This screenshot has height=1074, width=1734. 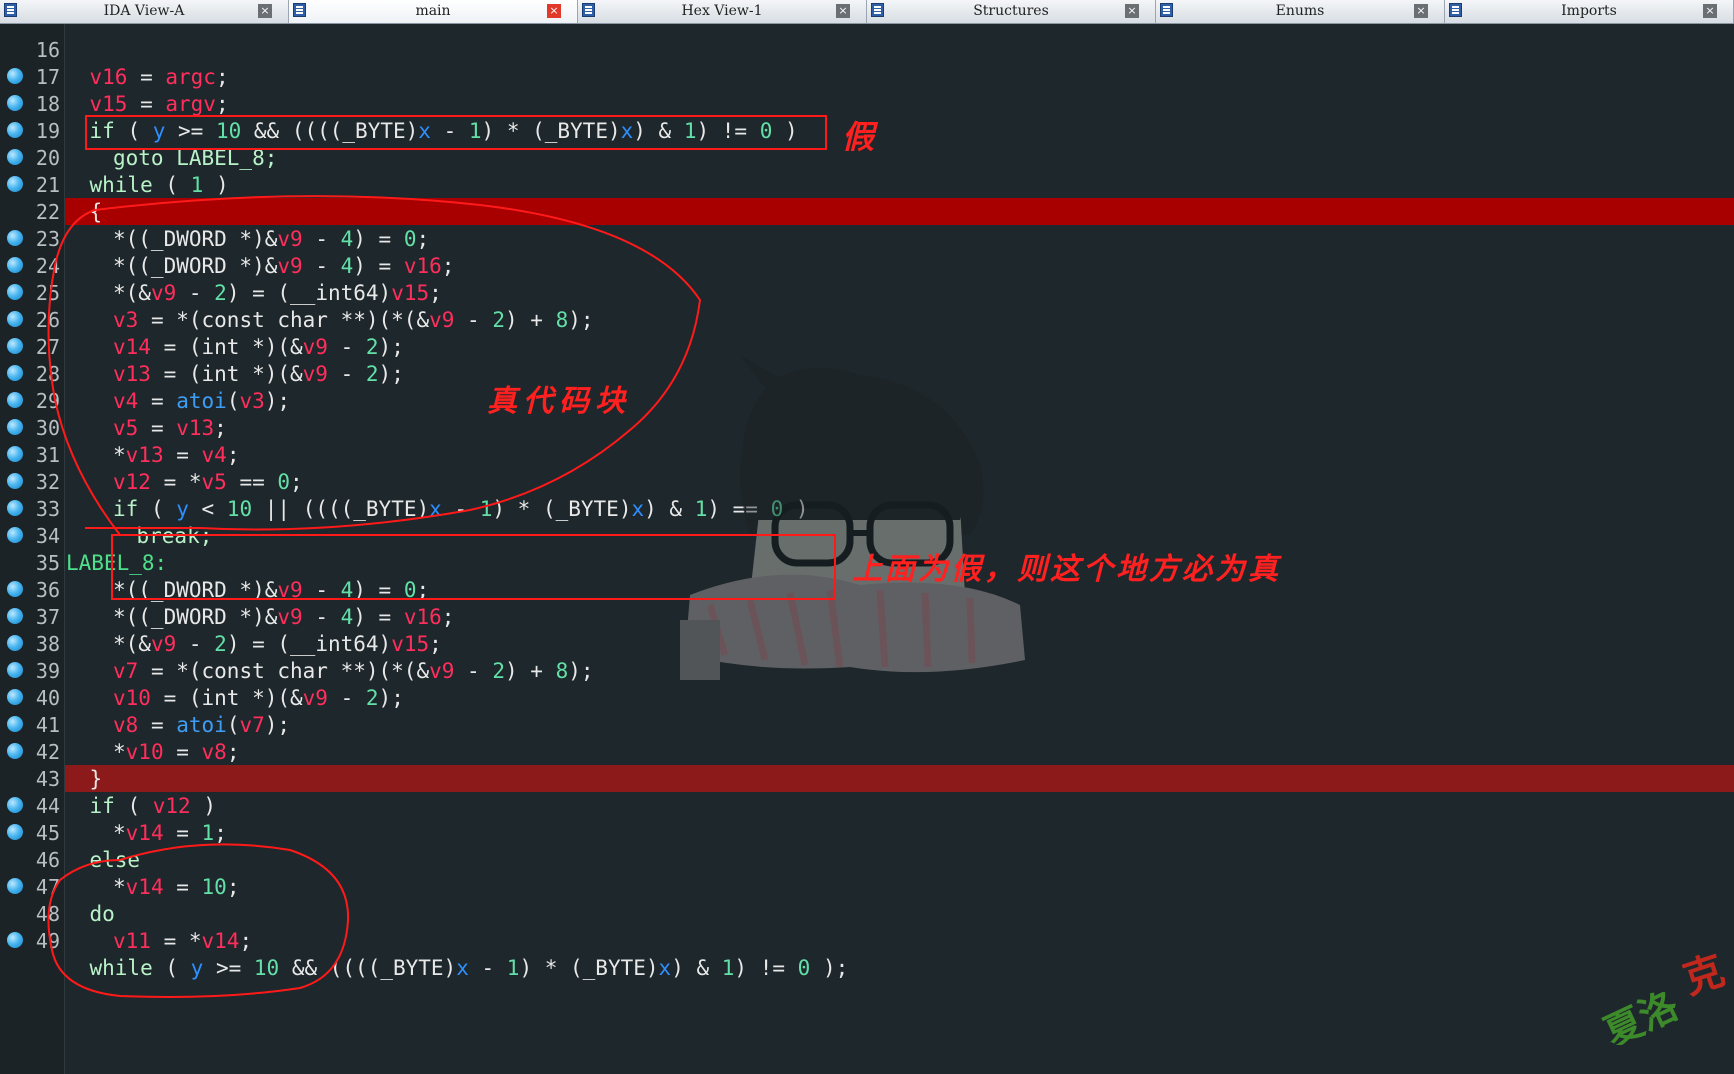 I want to click on signature-logo-icon: 夏洛 克, so click(x=1663, y=996).